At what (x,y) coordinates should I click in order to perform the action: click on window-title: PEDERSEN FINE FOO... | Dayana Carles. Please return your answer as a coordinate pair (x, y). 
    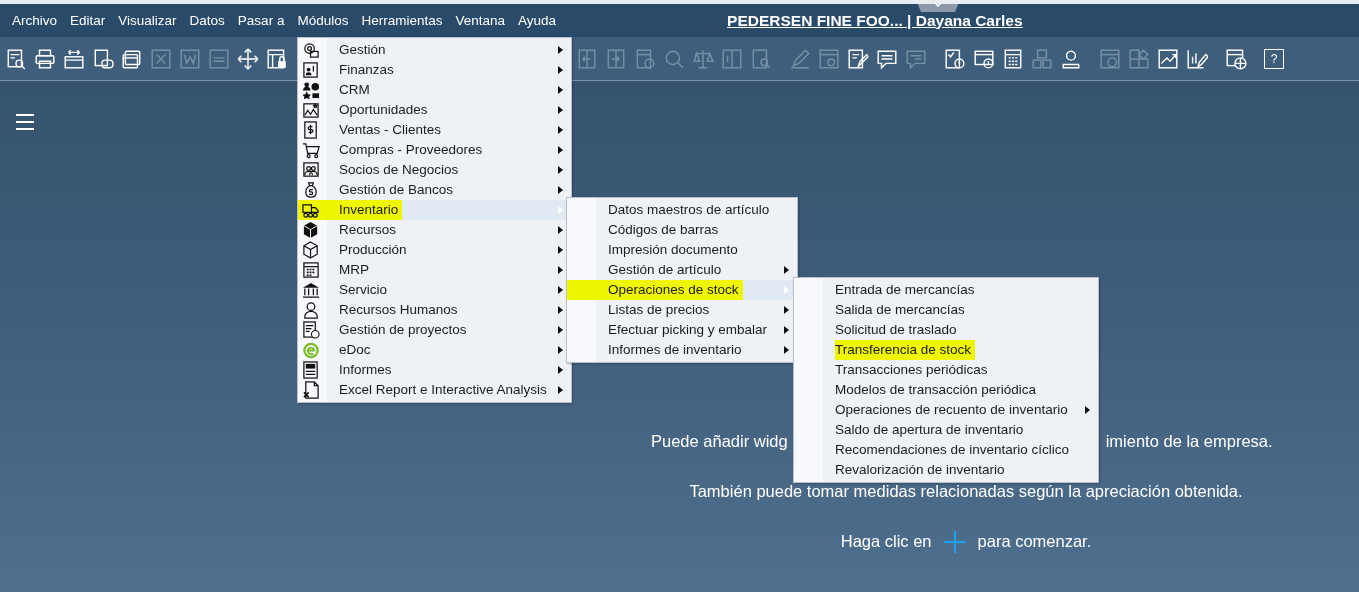
    Looking at the image, I should click on (875, 20).